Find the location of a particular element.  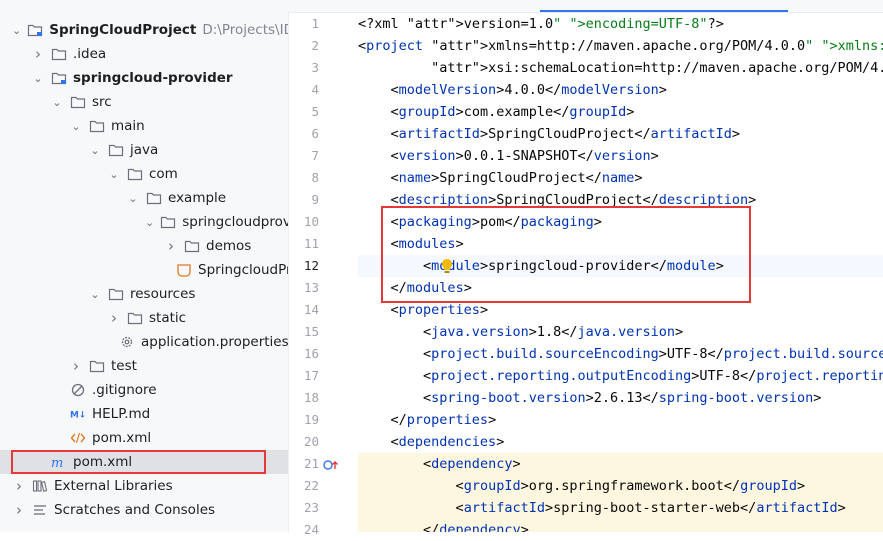

tree-item: ⌄ resources is located at coordinates (144, 294).